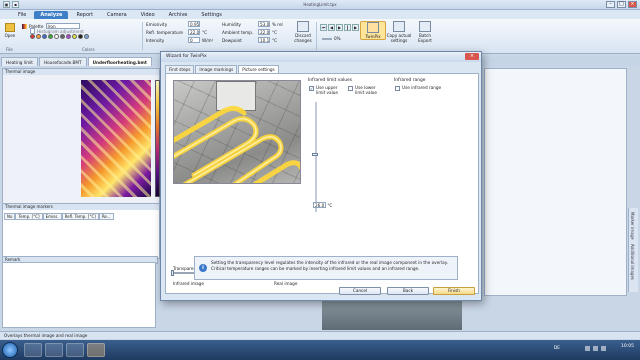 The image size is (640, 360). I want to click on humidity-field: Humidity 53.0 % rel, so click(252, 24).